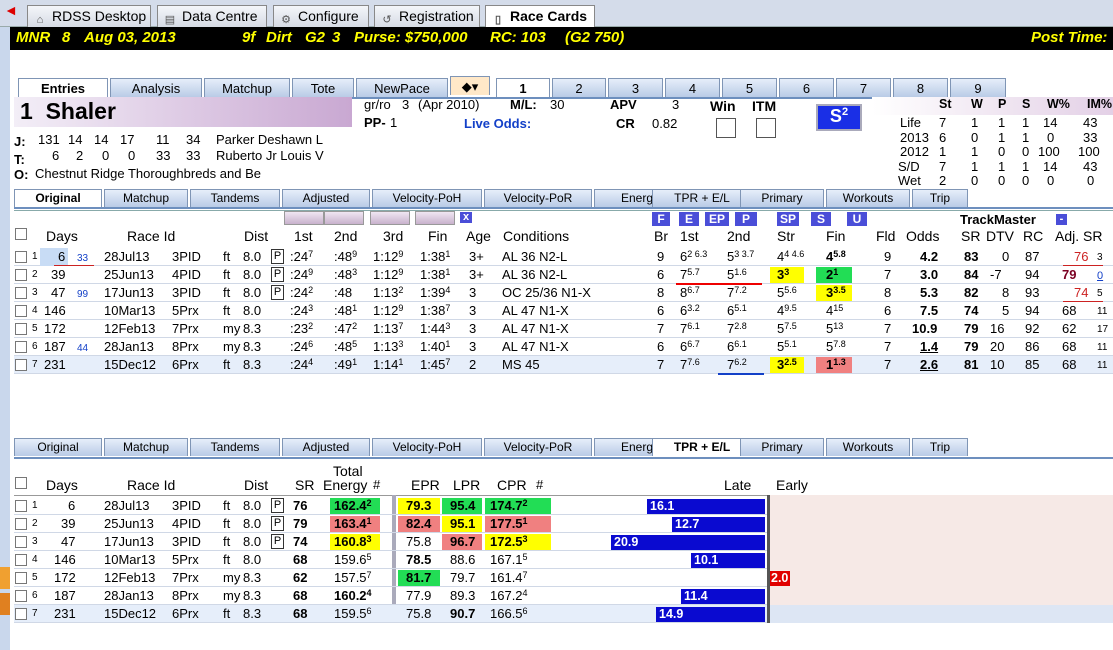 This screenshot has height=650, width=1113. What do you see at coordinates (689, 219) in the screenshot?
I see `pace-filter-button-e: E` at bounding box center [689, 219].